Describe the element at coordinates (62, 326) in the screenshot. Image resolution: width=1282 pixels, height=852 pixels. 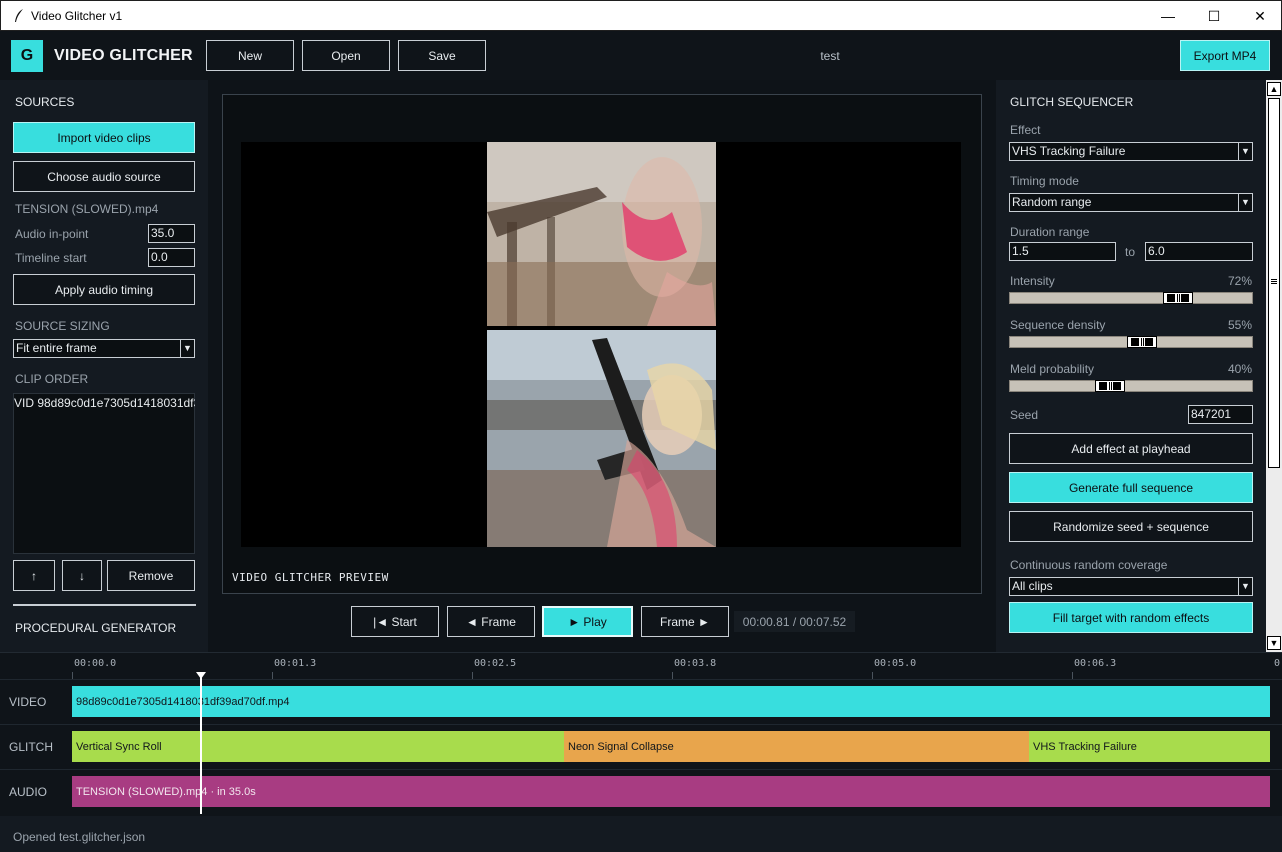
I see `source-sizing-heading: SOURCE SIZING` at that location.